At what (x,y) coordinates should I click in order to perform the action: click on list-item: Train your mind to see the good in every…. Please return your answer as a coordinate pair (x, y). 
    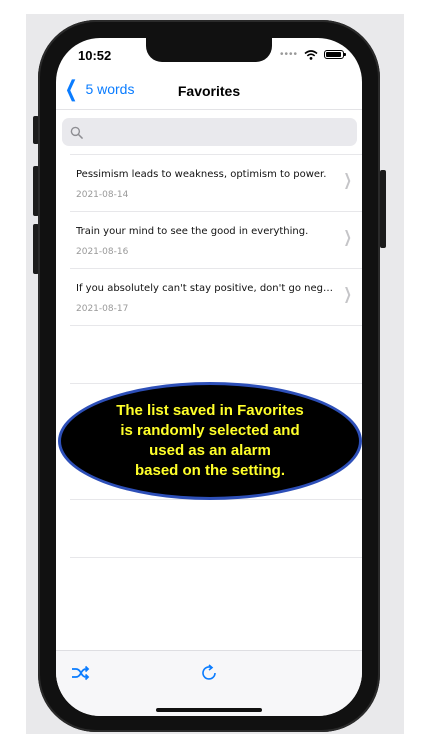
    Looking at the image, I should click on (216, 239).